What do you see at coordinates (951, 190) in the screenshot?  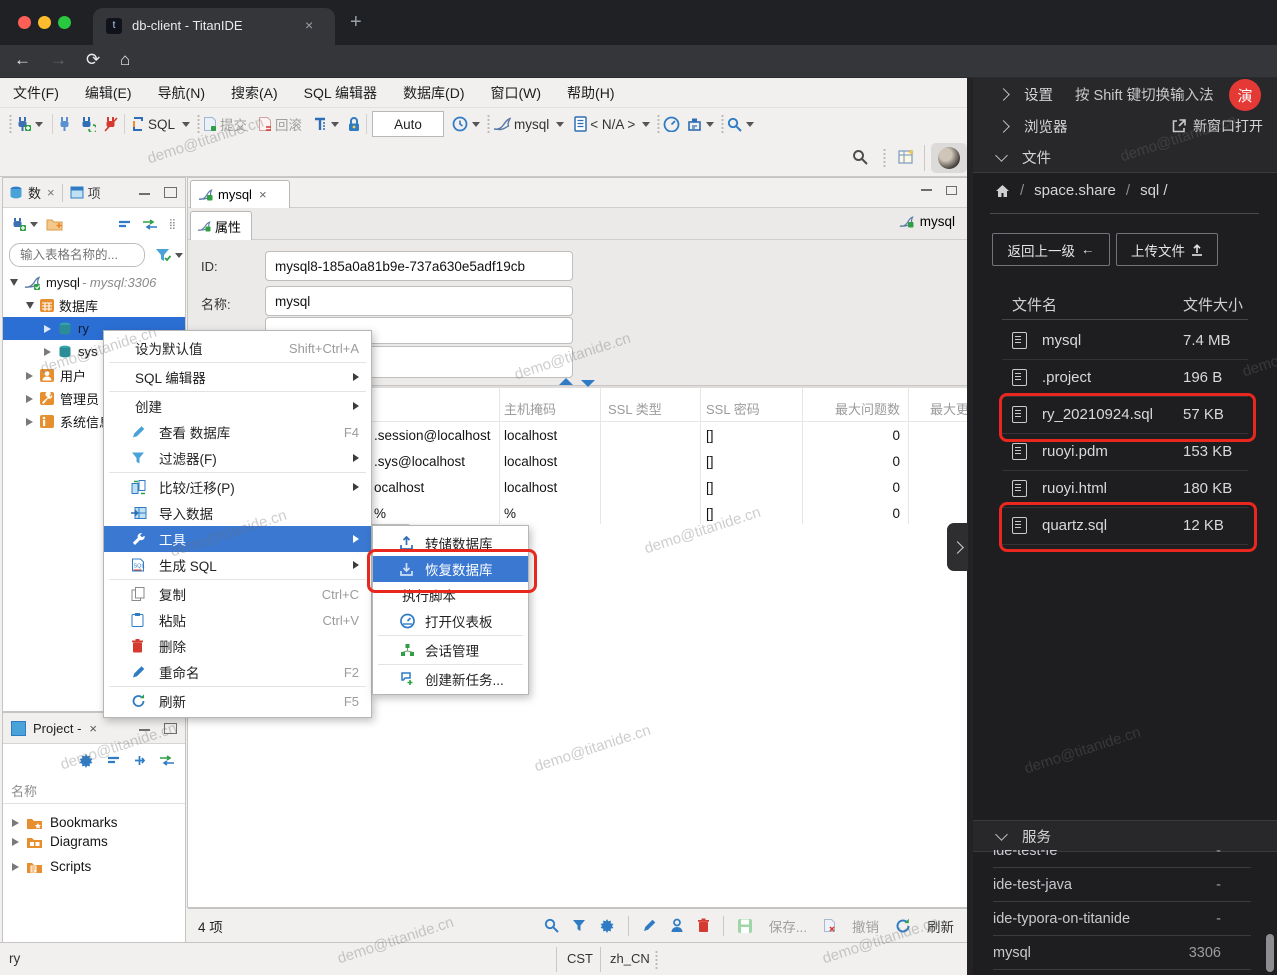 I see `editor-maximize-icon` at bounding box center [951, 190].